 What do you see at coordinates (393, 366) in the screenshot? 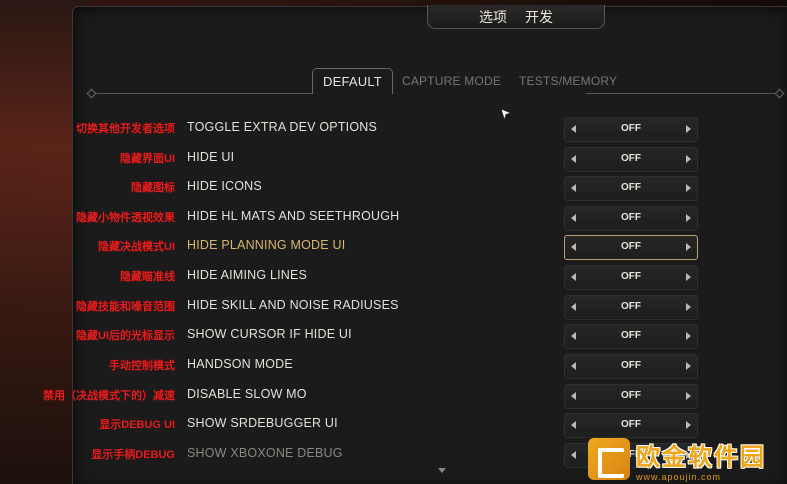
I see `option-row: 手动控制模式 HANDSON MODE OFF` at bounding box center [393, 366].